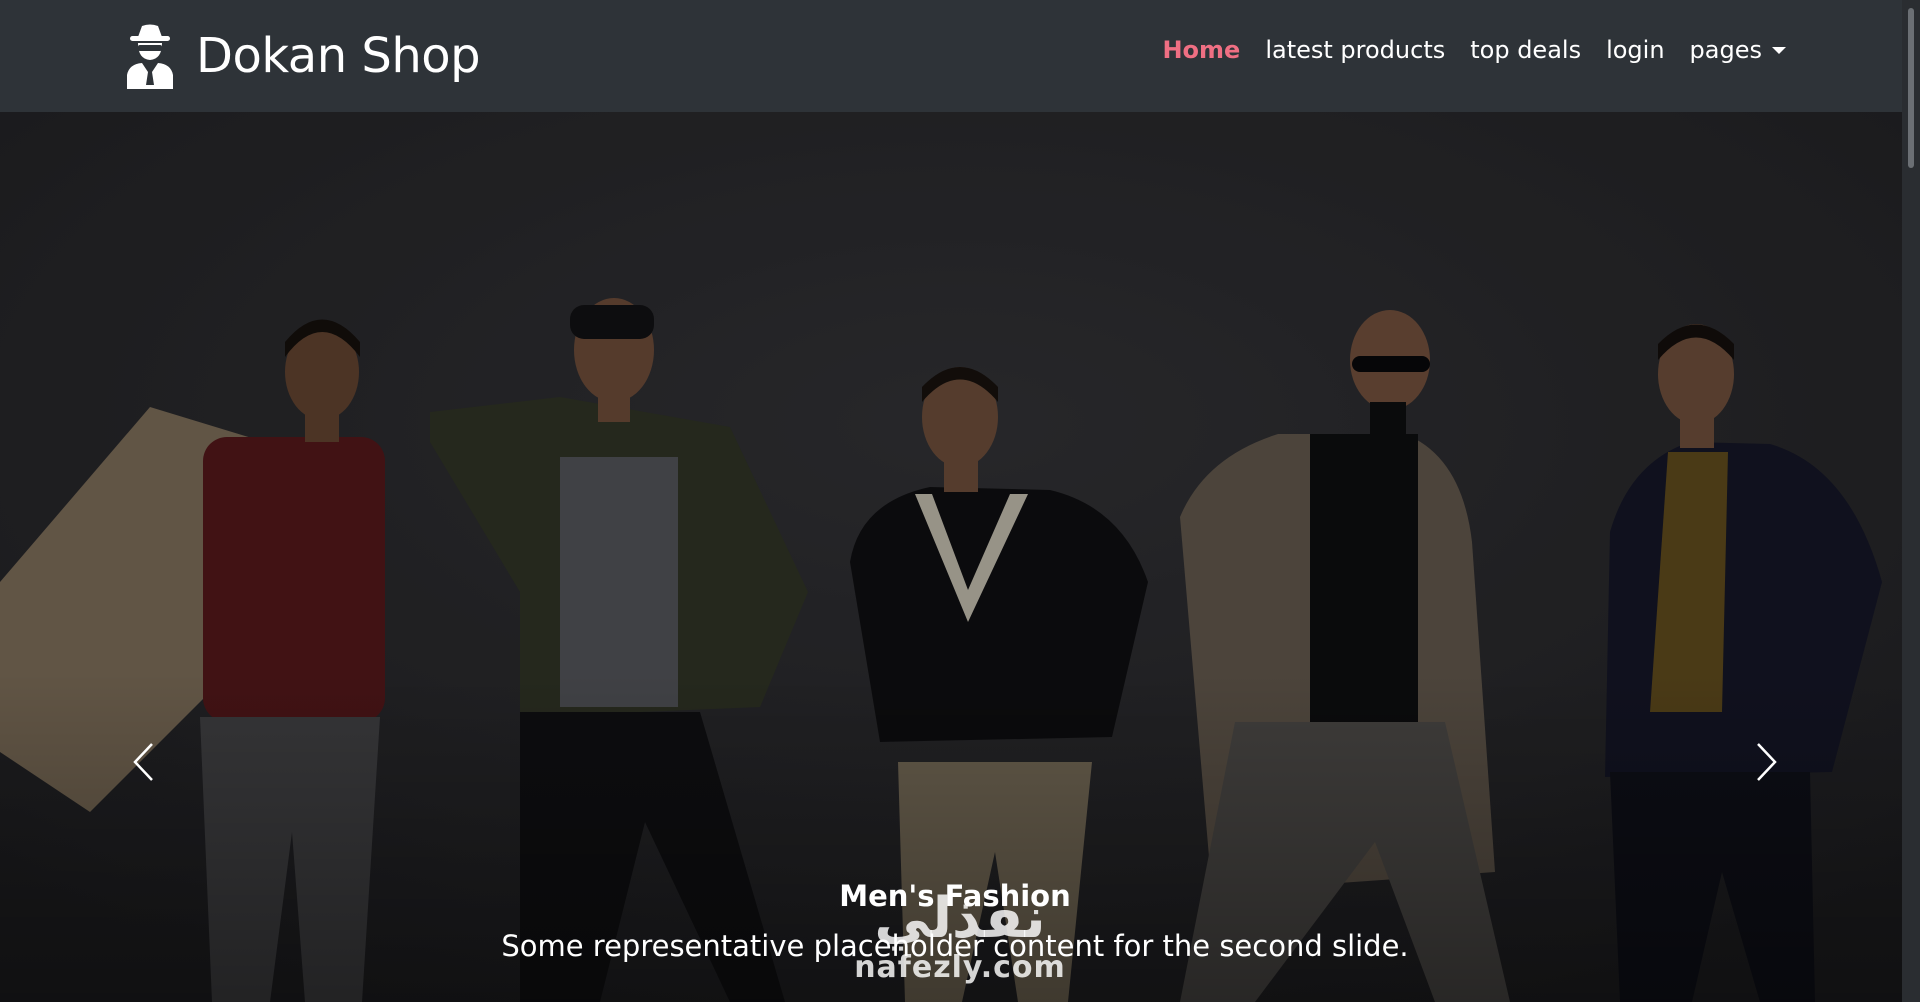 Image resolution: width=1920 pixels, height=1002 pixels. I want to click on nav-pages-dropdown: pages, so click(1738, 50).